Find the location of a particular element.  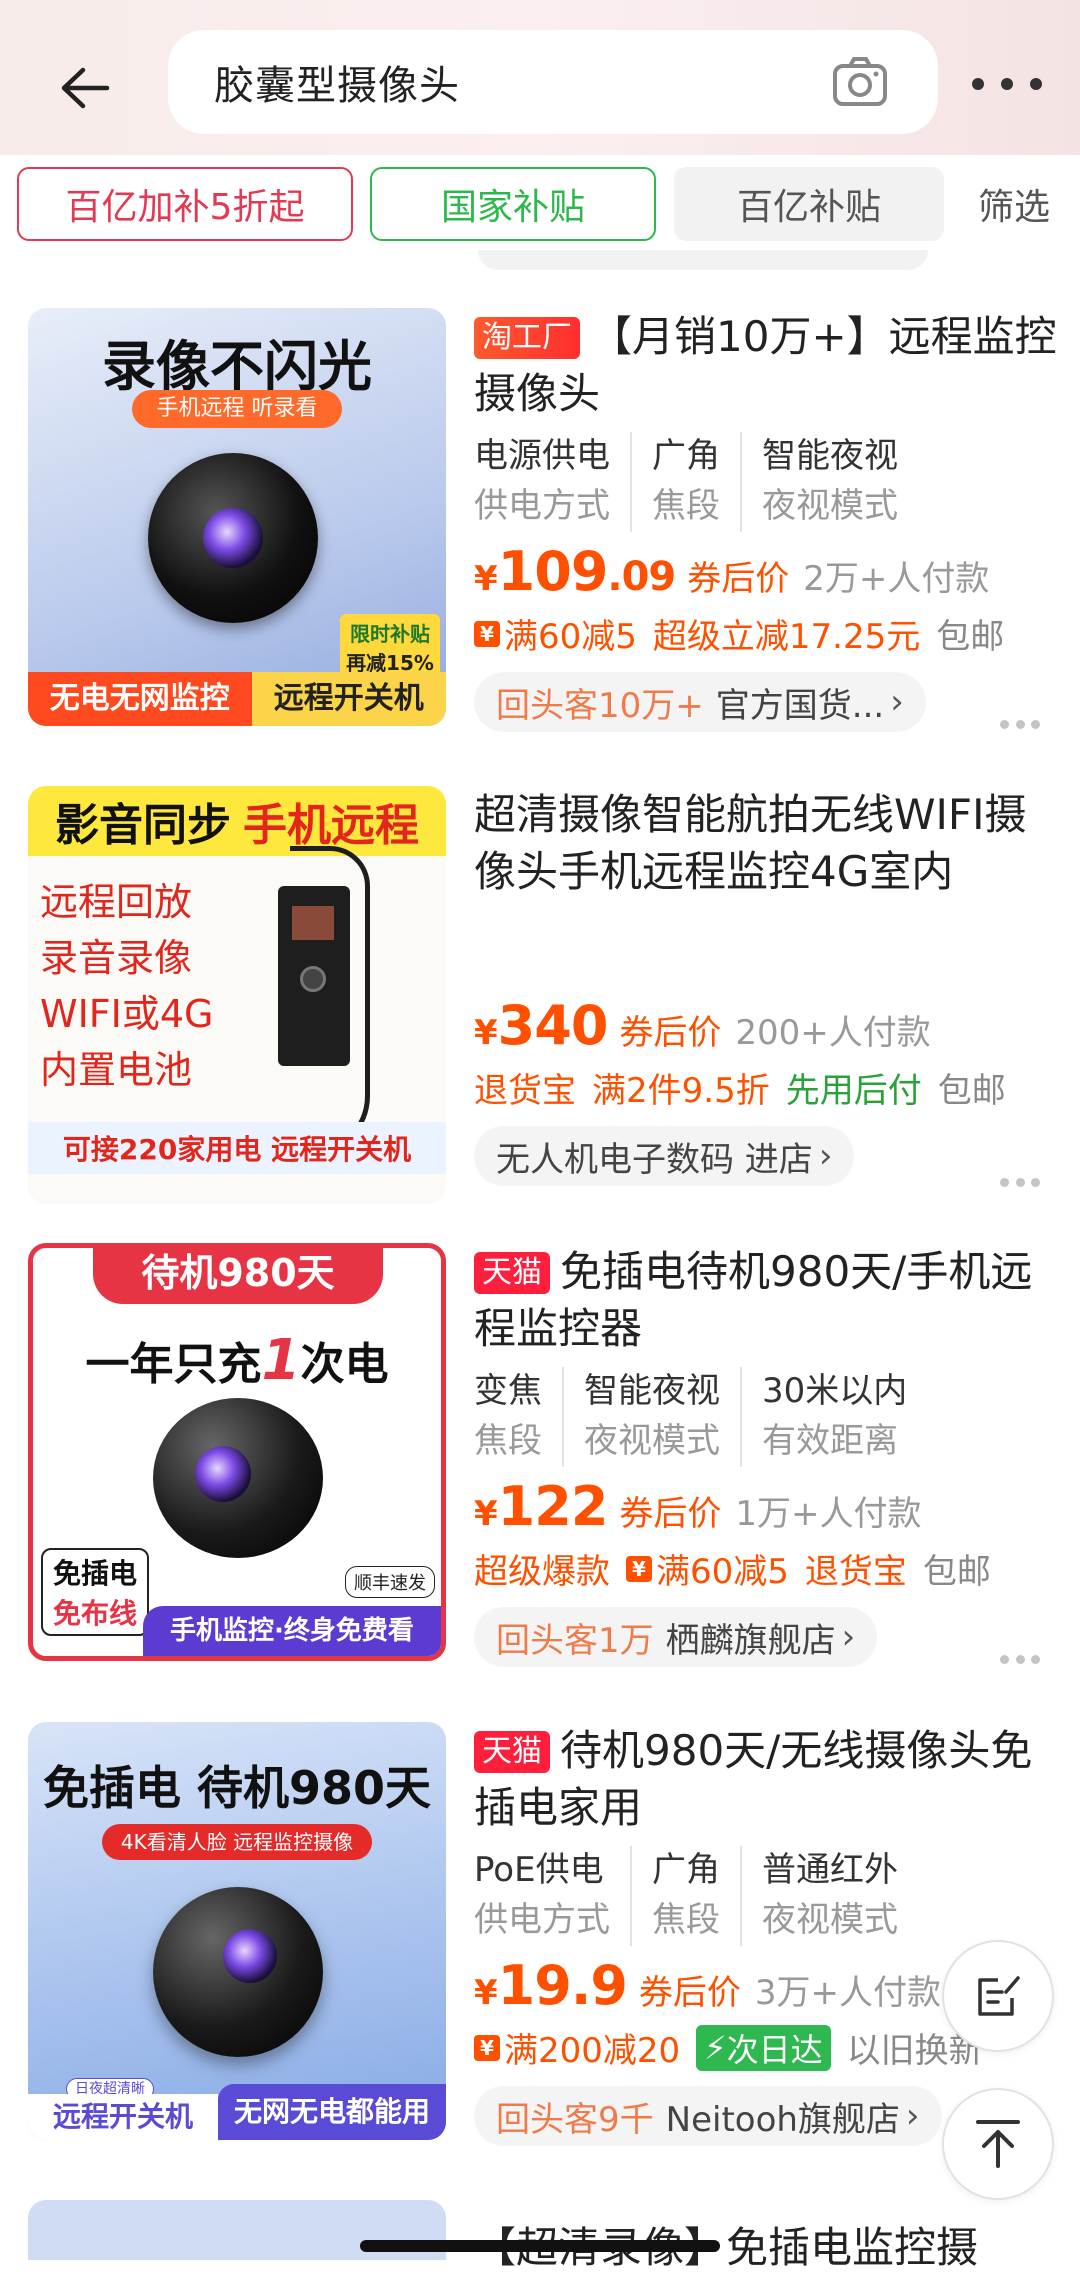

shop-link: 无人机电子数码 进店 › is located at coordinates (664, 1156).